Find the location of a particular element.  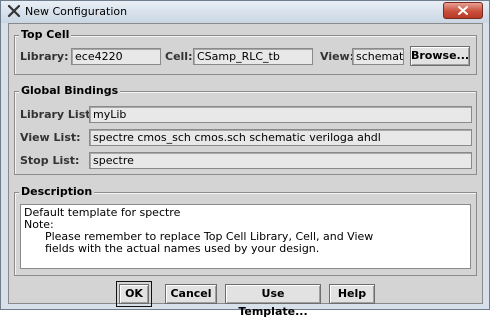

window-title: New Configuration is located at coordinates (76, 11).